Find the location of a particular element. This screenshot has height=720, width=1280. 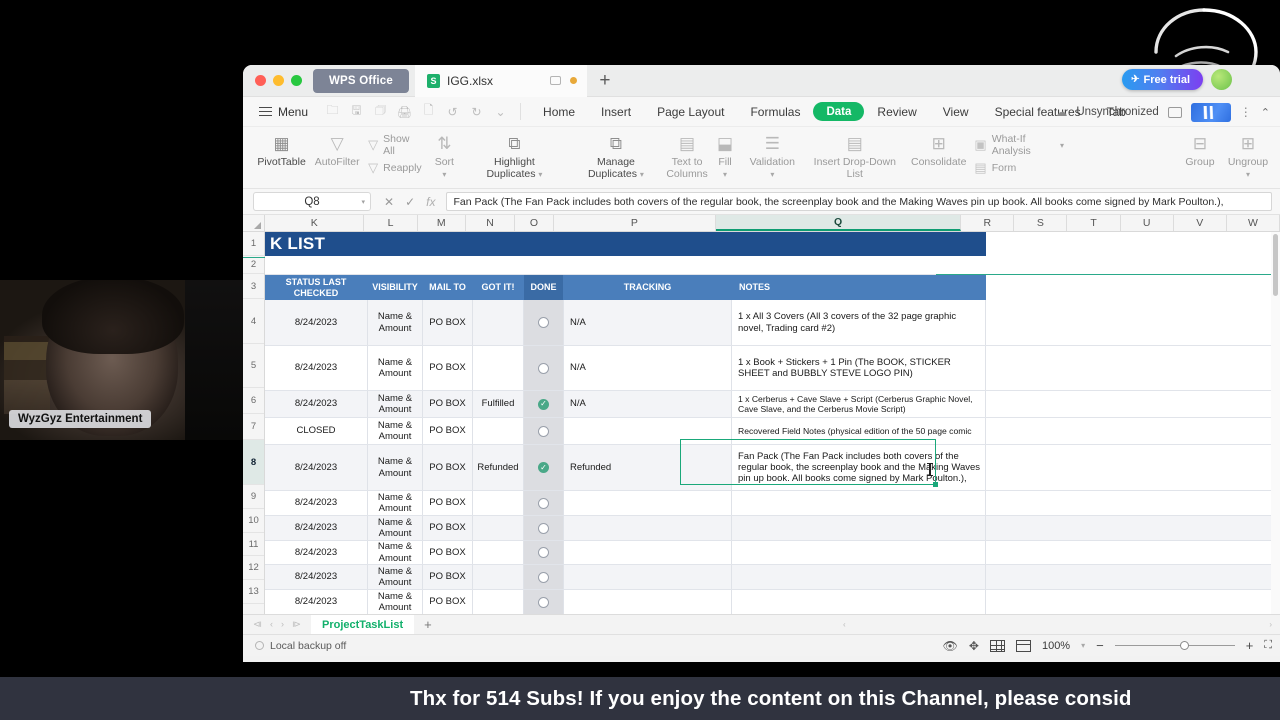

ribbon-sort: ⇅ Sort ▾ is located at coordinates (444, 157).